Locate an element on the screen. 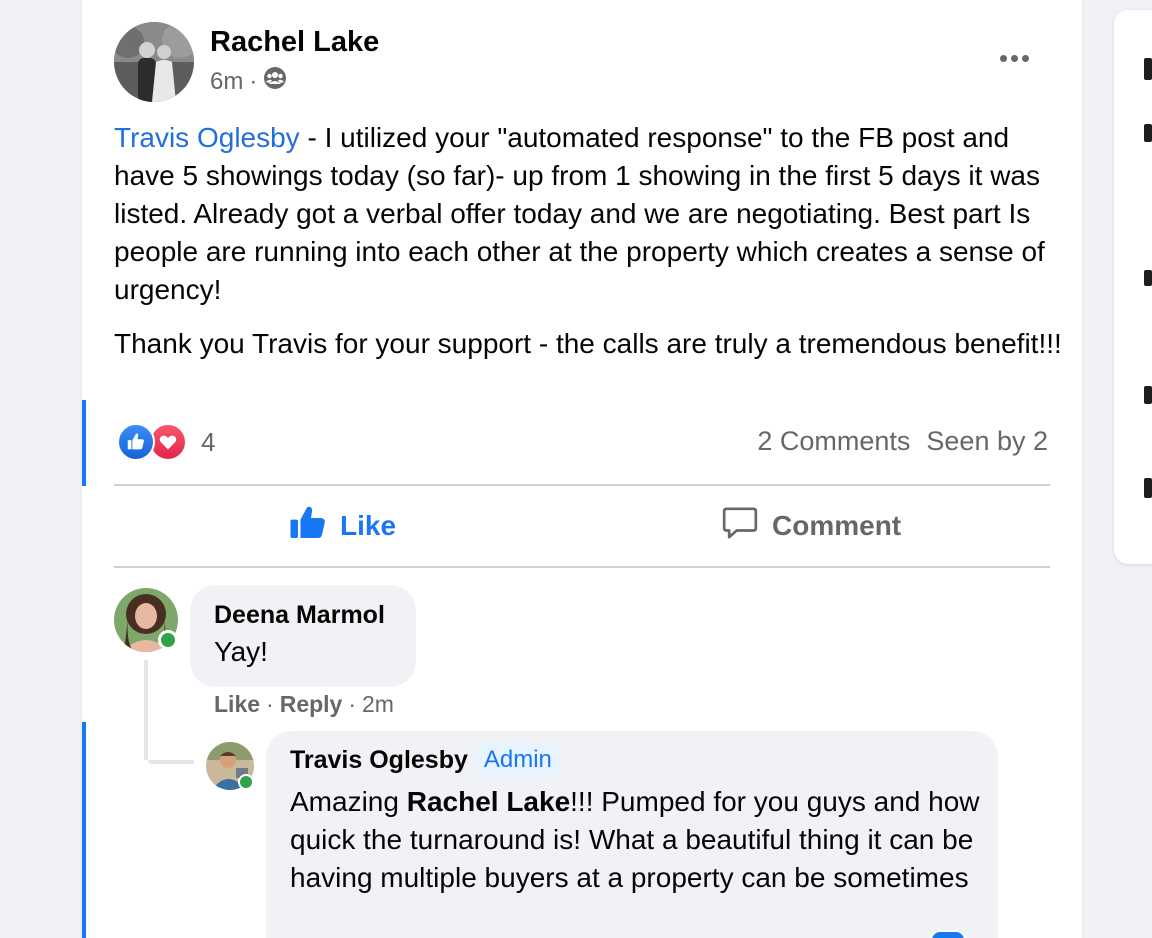  post-highlight-bar is located at coordinates (84, 443).